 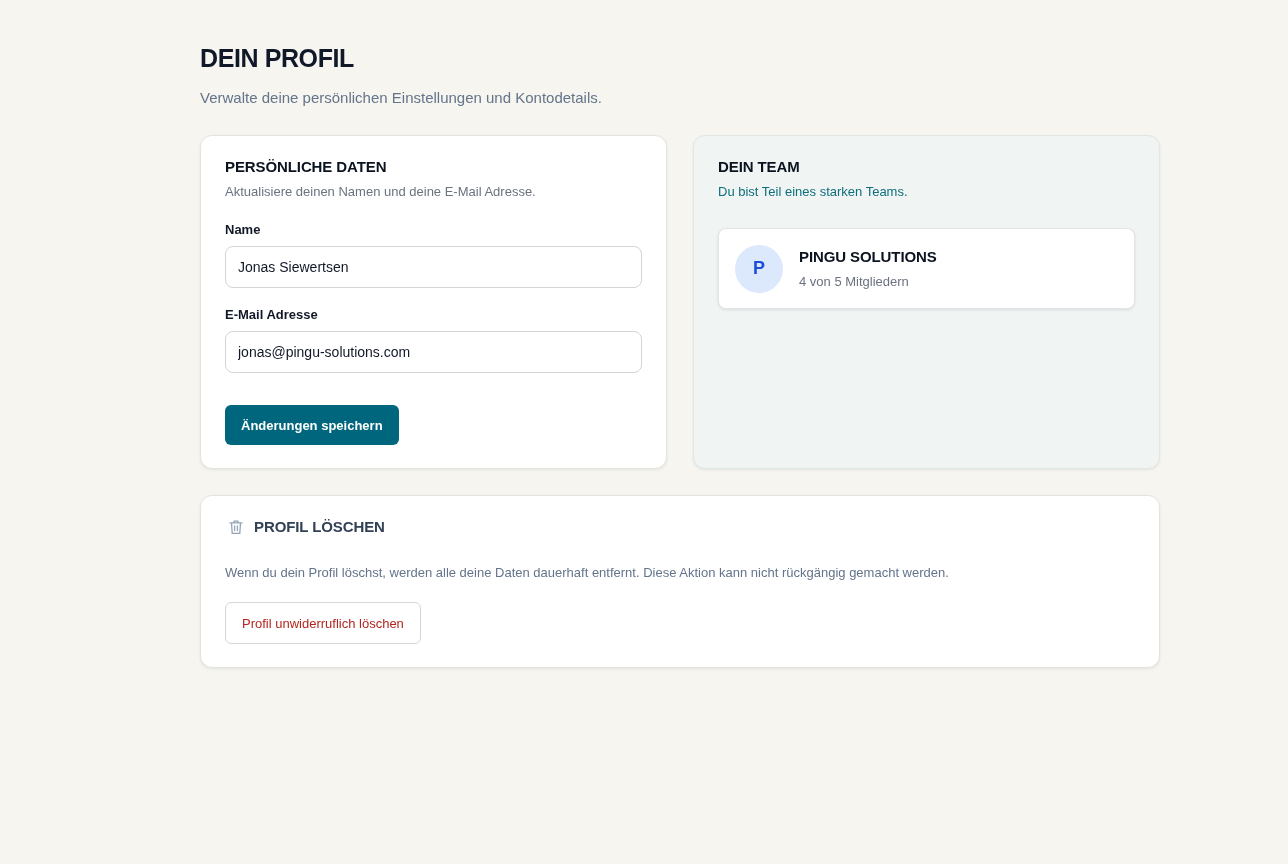 I want to click on team-name: PINGU SOLUTIONS, so click(x=868, y=256).